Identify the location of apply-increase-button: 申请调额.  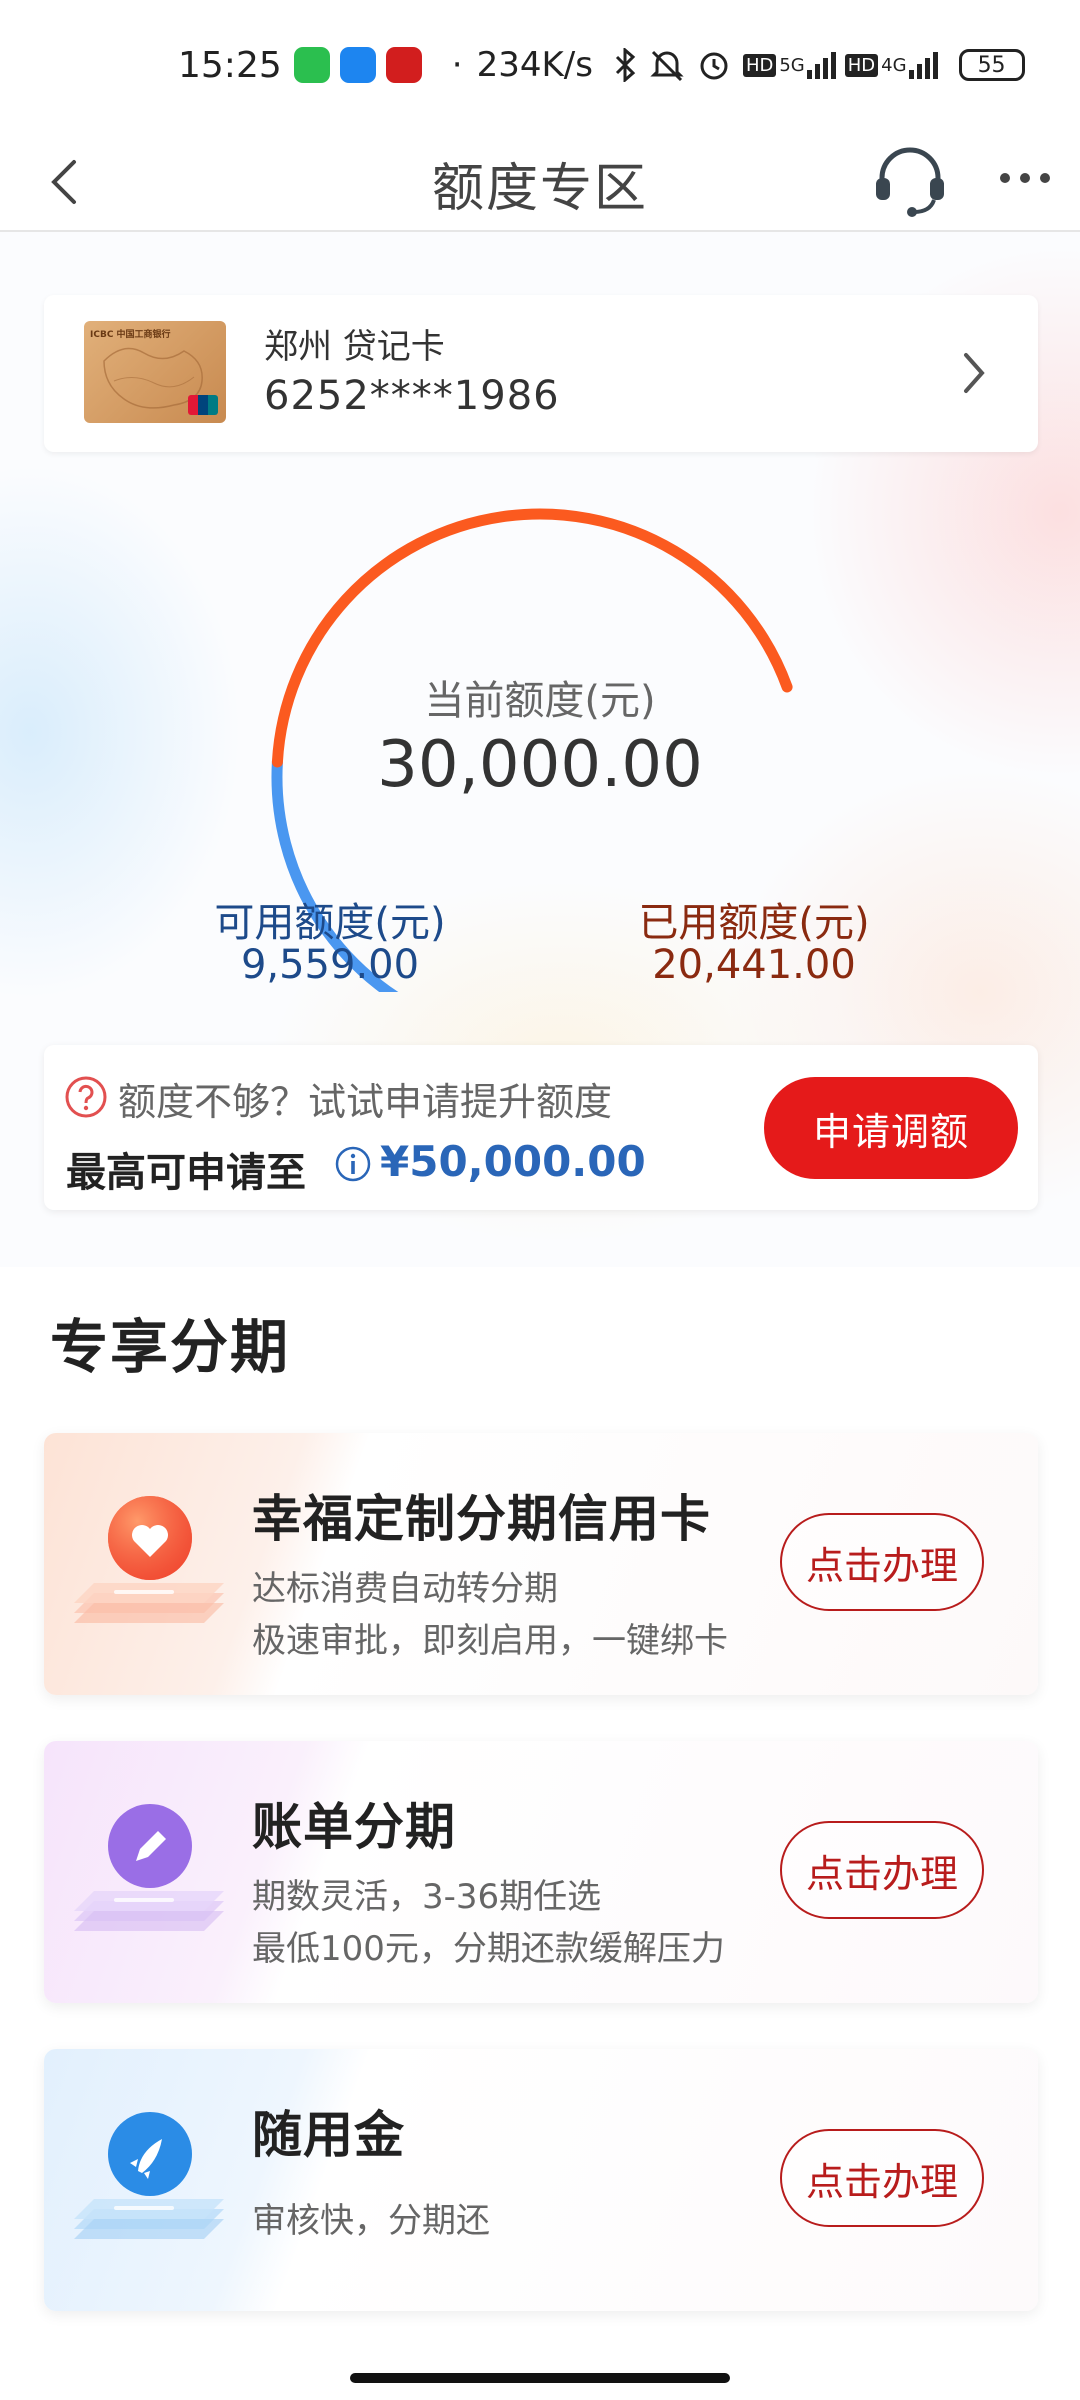
(891, 1128).